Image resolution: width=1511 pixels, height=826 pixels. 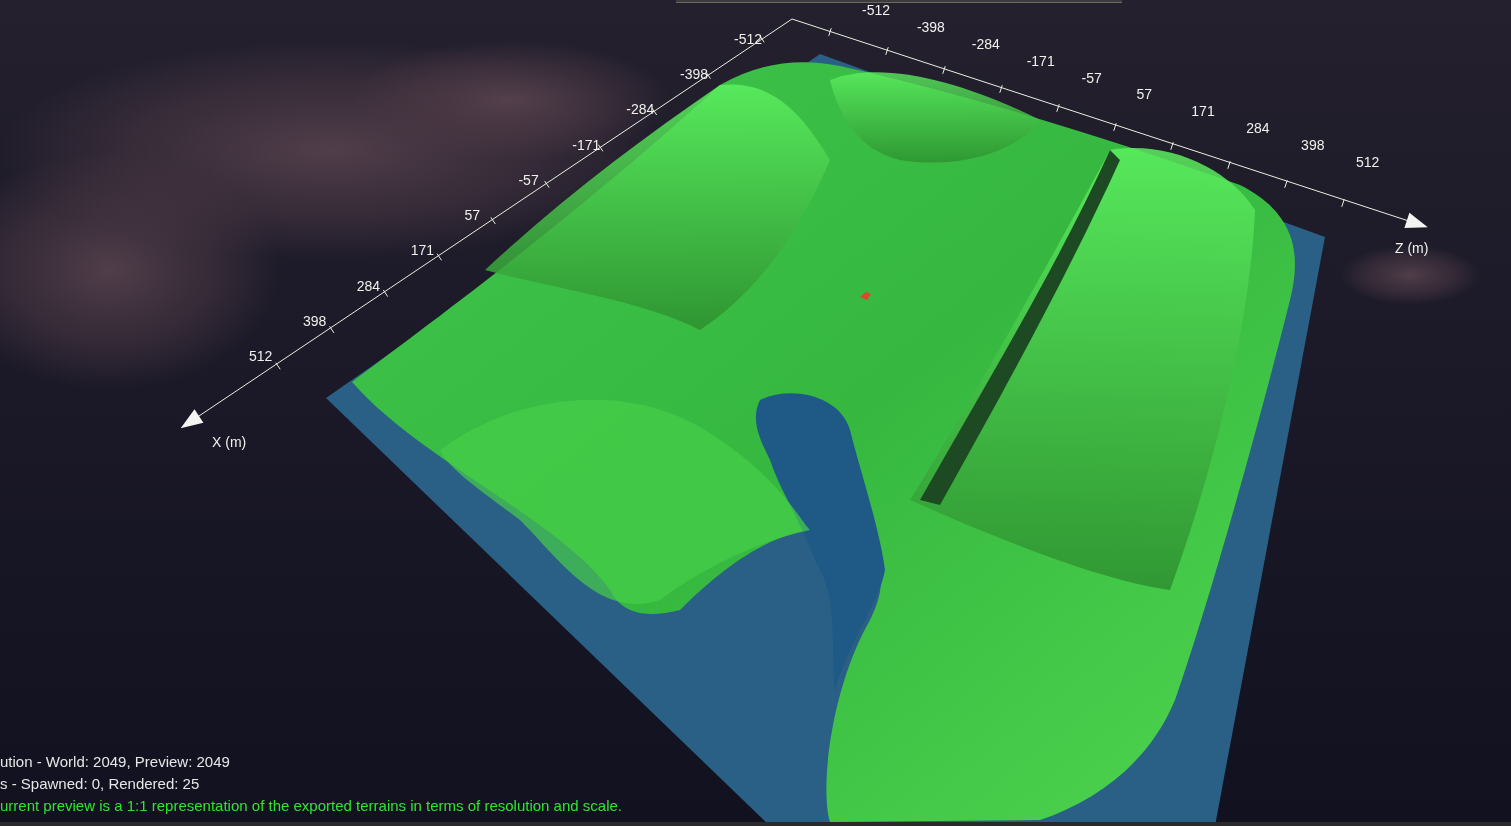 What do you see at coordinates (865, 296) in the screenshot?
I see `marker-icon` at bounding box center [865, 296].